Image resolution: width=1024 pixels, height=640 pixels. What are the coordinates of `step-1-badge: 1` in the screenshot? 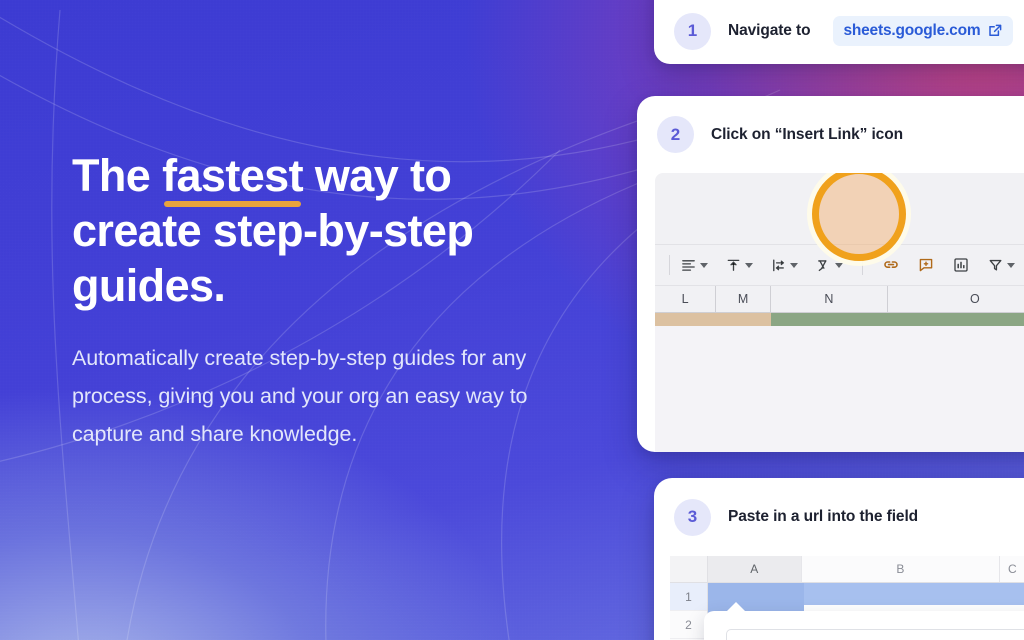 It's located at (692, 31).